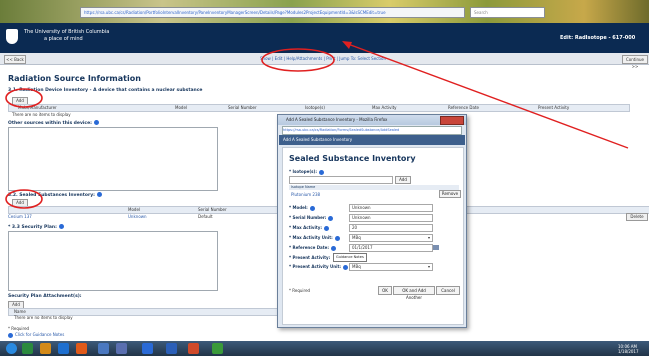 The image size is (649, 356). What do you see at coordinates (24, 98) in the screenshot?
I see `annotation-circle-add-device` at bounding box center [24, 98].